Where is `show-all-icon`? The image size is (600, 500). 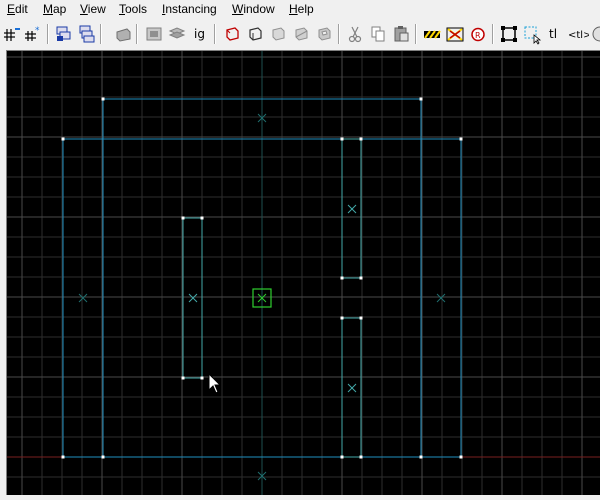 show-all-icon is located at coordinates (177, 34).